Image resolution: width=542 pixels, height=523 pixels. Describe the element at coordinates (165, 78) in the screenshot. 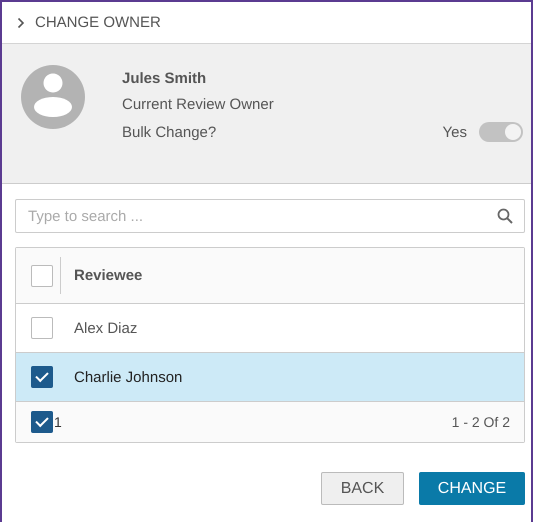

I see `owner-name: Jules Smith` at that location.